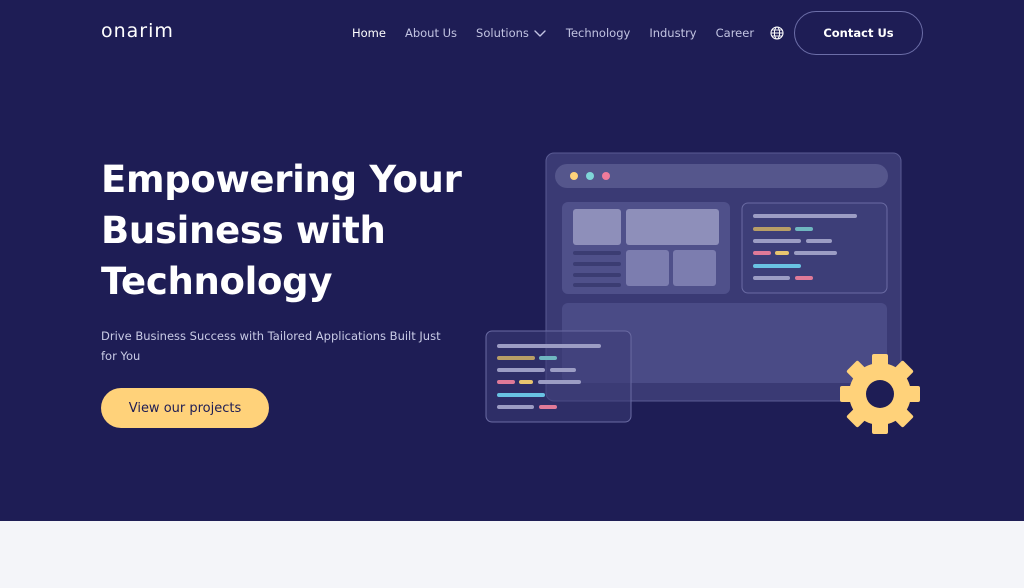  I want to click on nav-item-solutions-label: Solutions, so click(502, 33).